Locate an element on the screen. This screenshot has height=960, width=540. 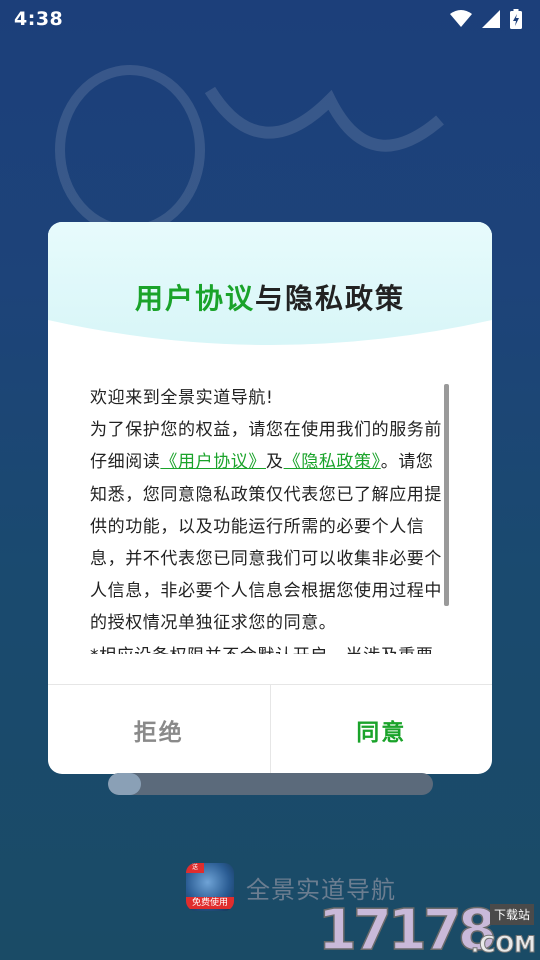
dialog-title: 用户协议与隐私政策 is located at coordinates (270, 297).